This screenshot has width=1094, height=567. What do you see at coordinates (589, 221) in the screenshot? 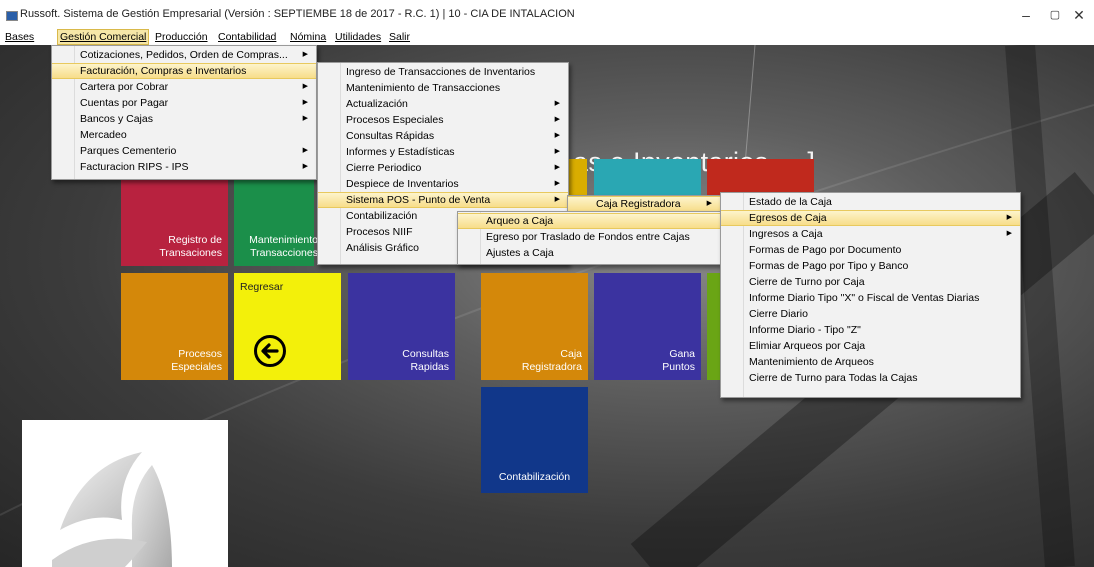
I see `menu-item-arqueo-caja: Arqueo a Caja` at bounding box center [589, 221].